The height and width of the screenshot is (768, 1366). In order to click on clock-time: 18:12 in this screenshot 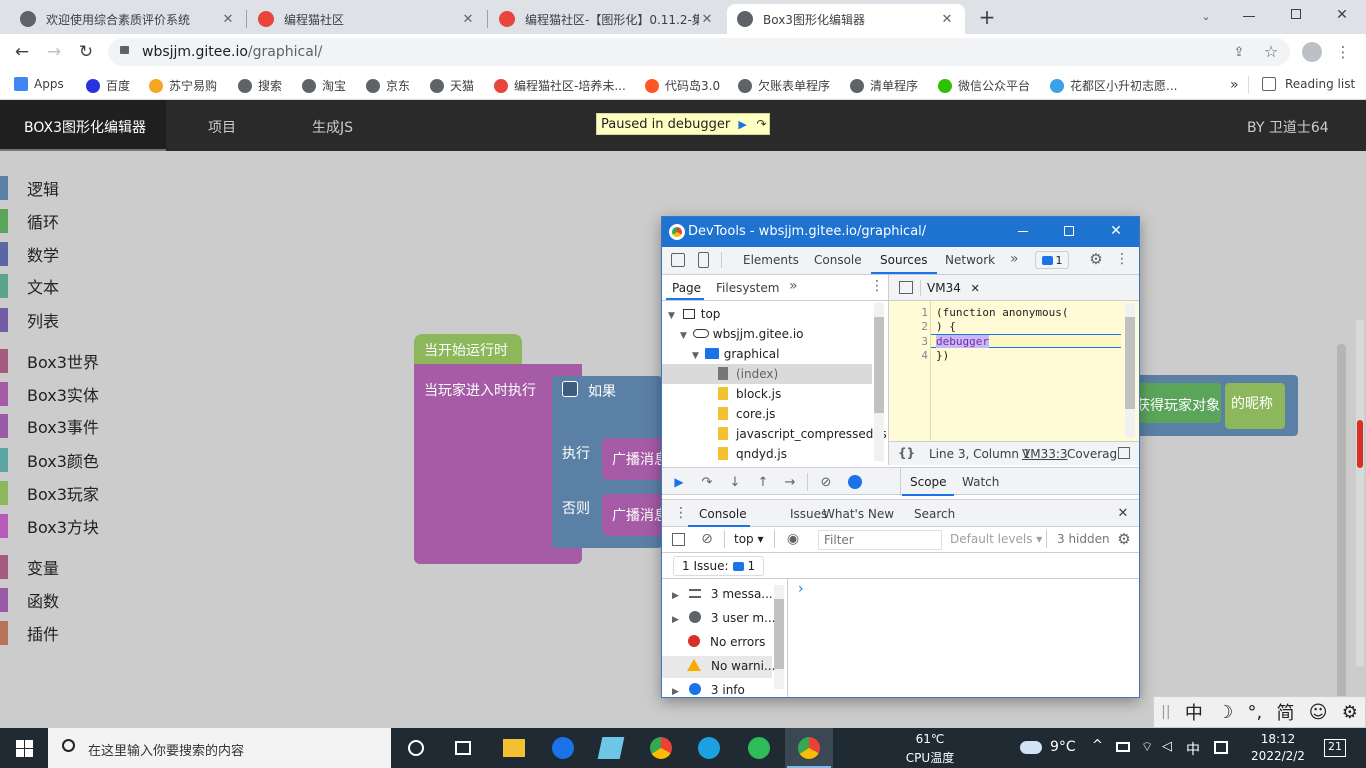, I will do `click(1278, 739)`.